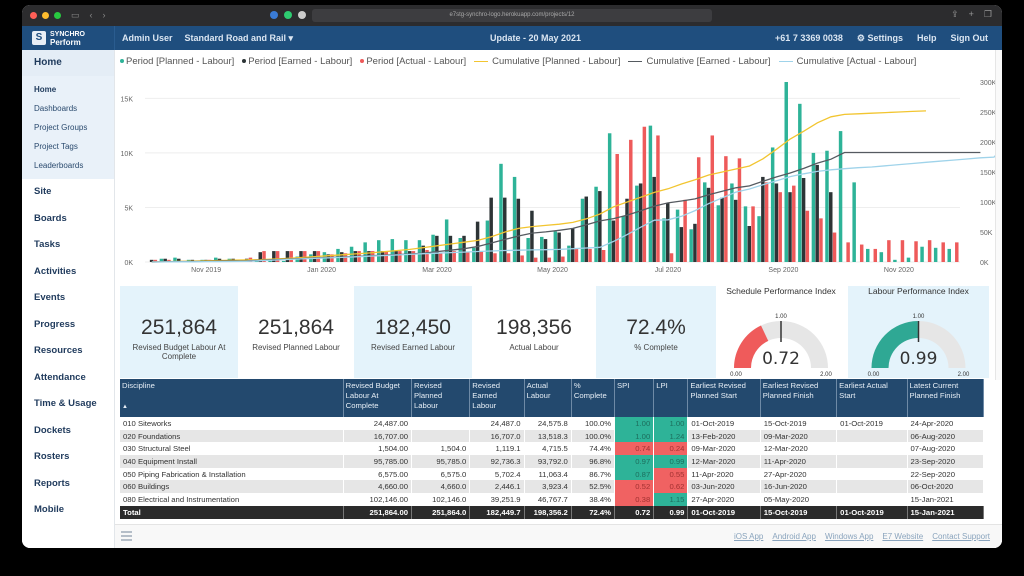 This screenshot has height=576, width=1024. What do you see at coordinates (781, 317) in the screenshot?
I see `gauge-mid-label: 1.00` at bounding box center [781, 317].